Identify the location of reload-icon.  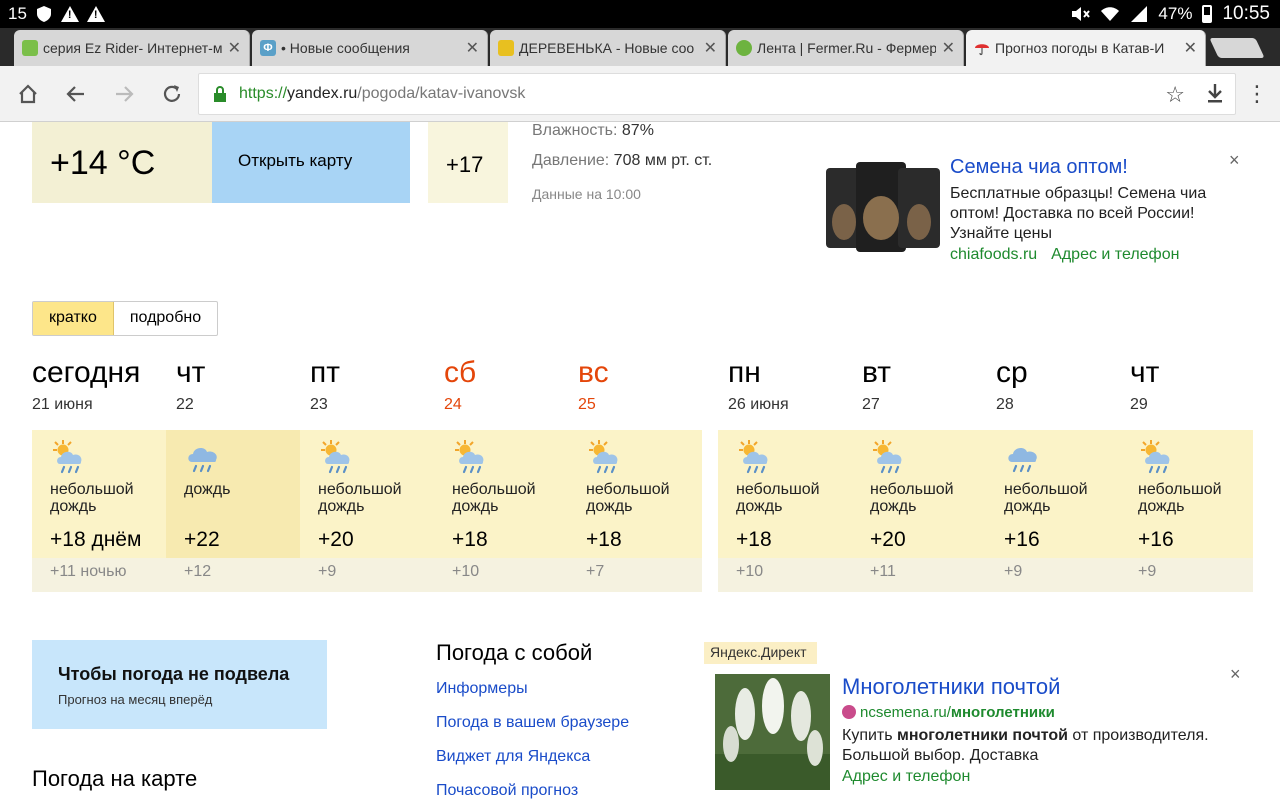
(172, 93).